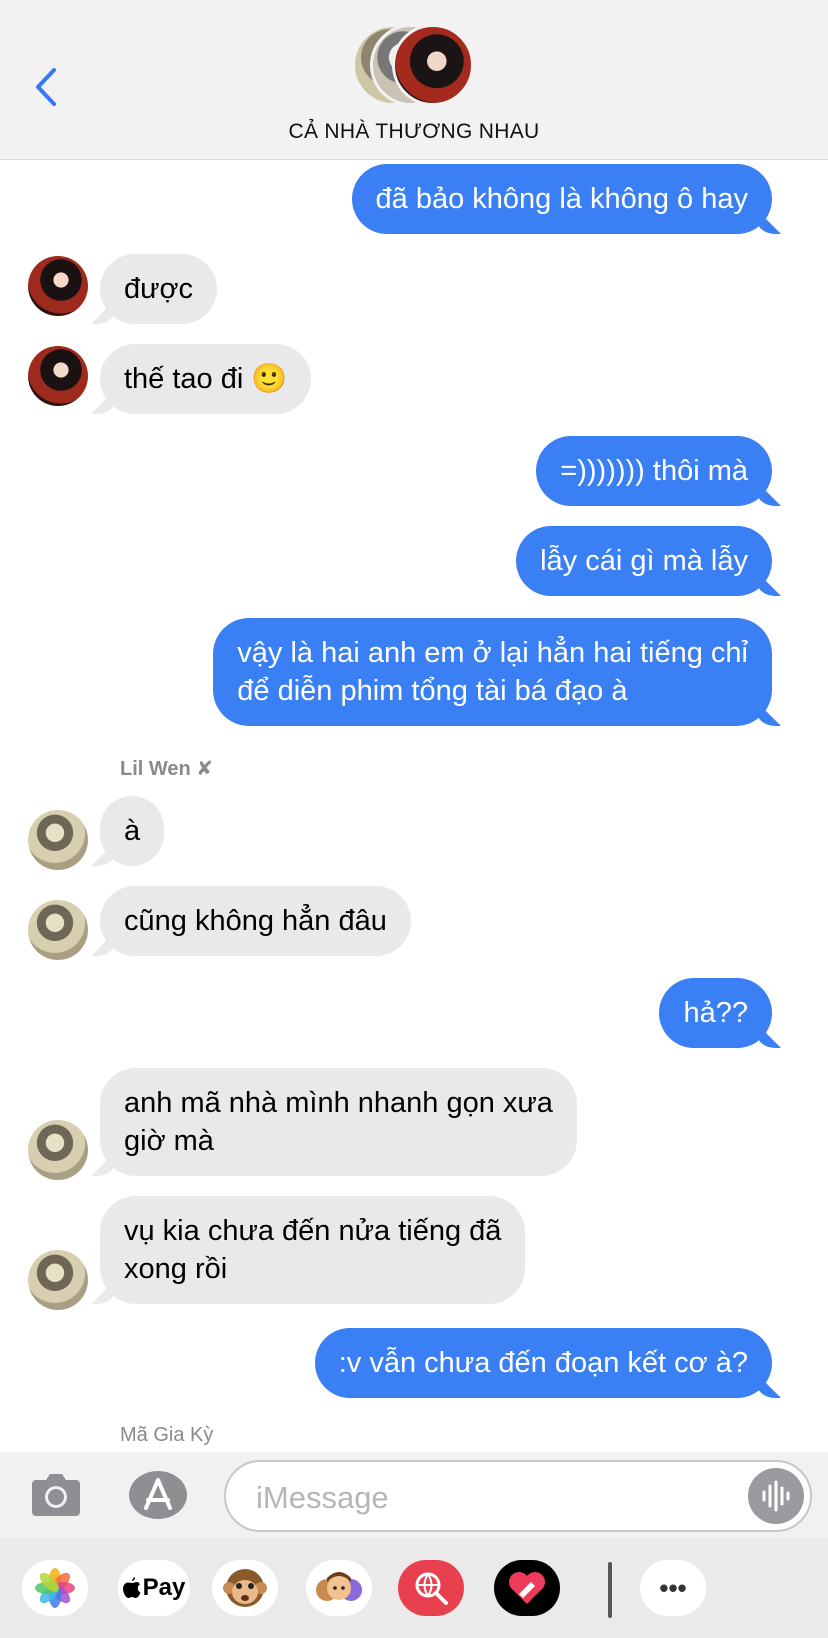 This screenshot has height=1638, width=828. What do you see at coordinates (131, 1587) in the screenshot?
I see `apple-icon` at bounding box center [131, 1587].